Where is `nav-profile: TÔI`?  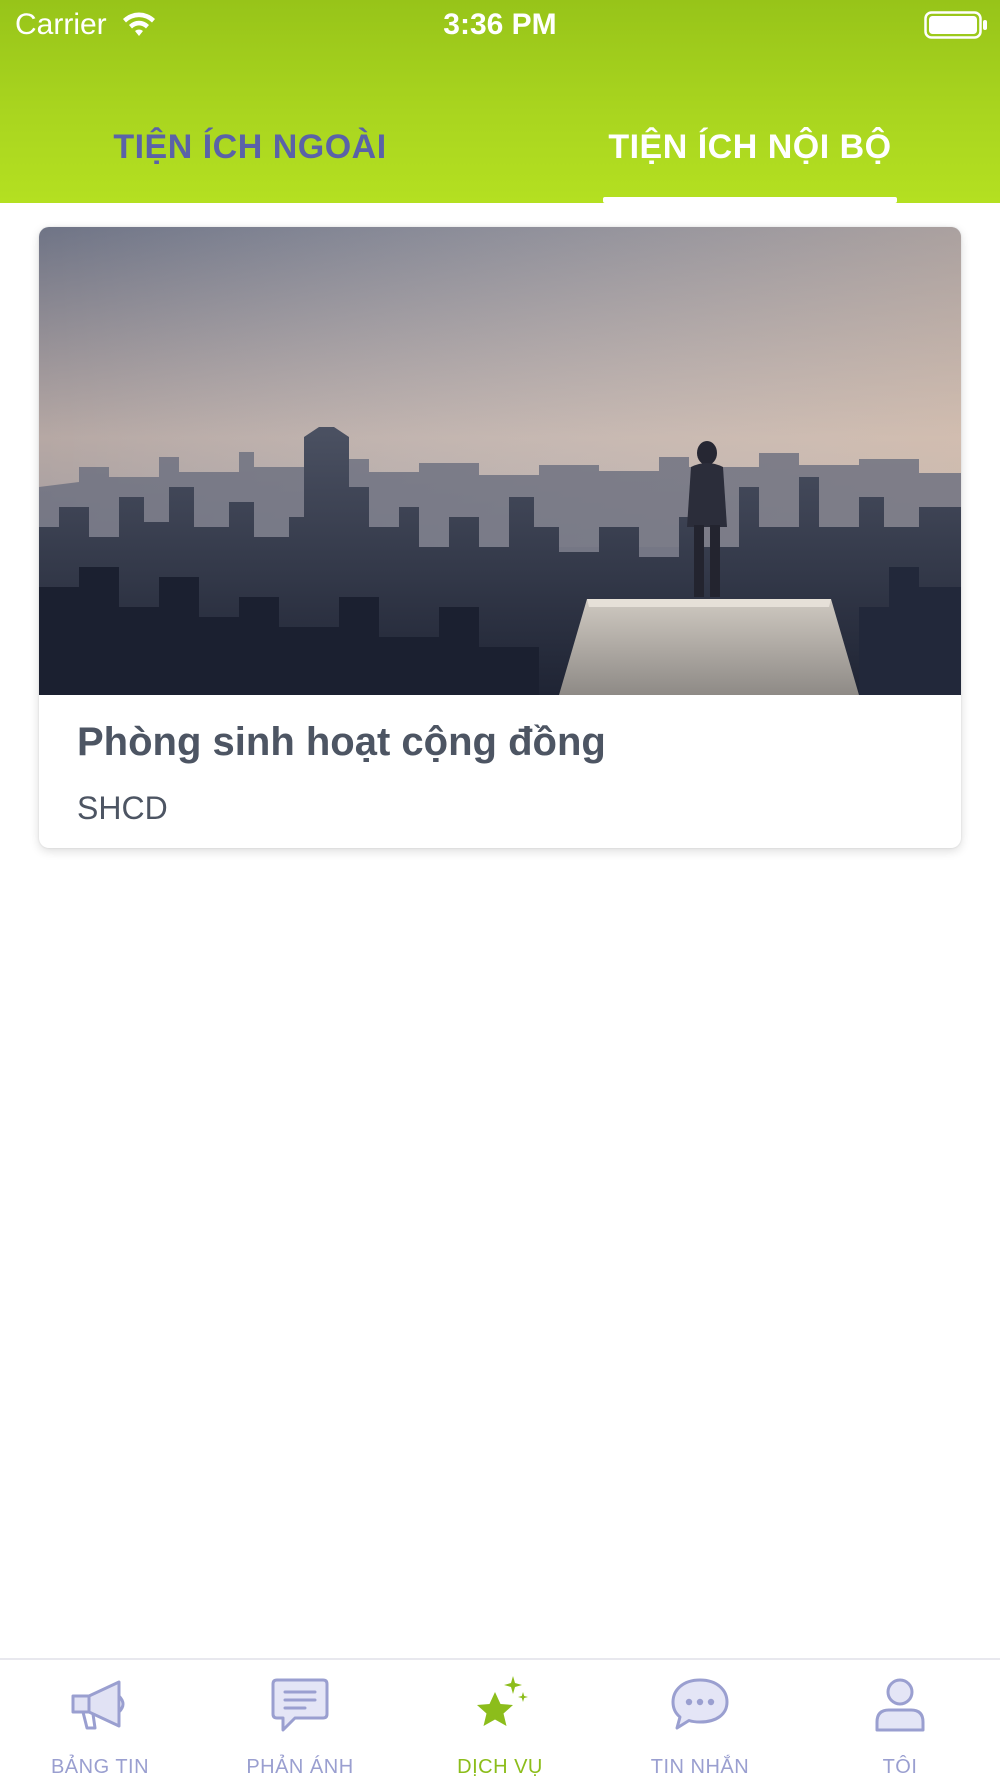
nav-profile: TÔI is located at coordinates (900, 1719).